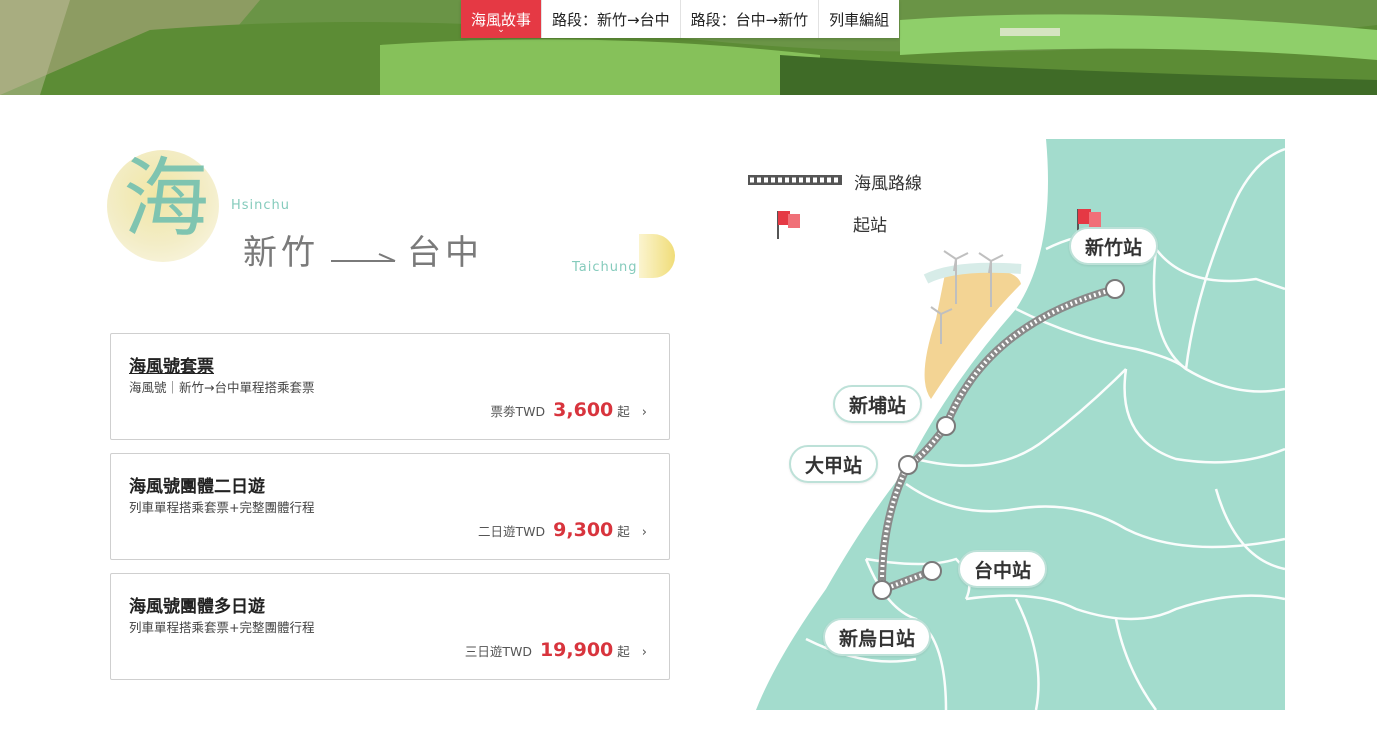  What do you see at coordinates (878, 404) in the screenshot?
I see `station-xinpu: 新埔站` at bounding box center [878, 404].